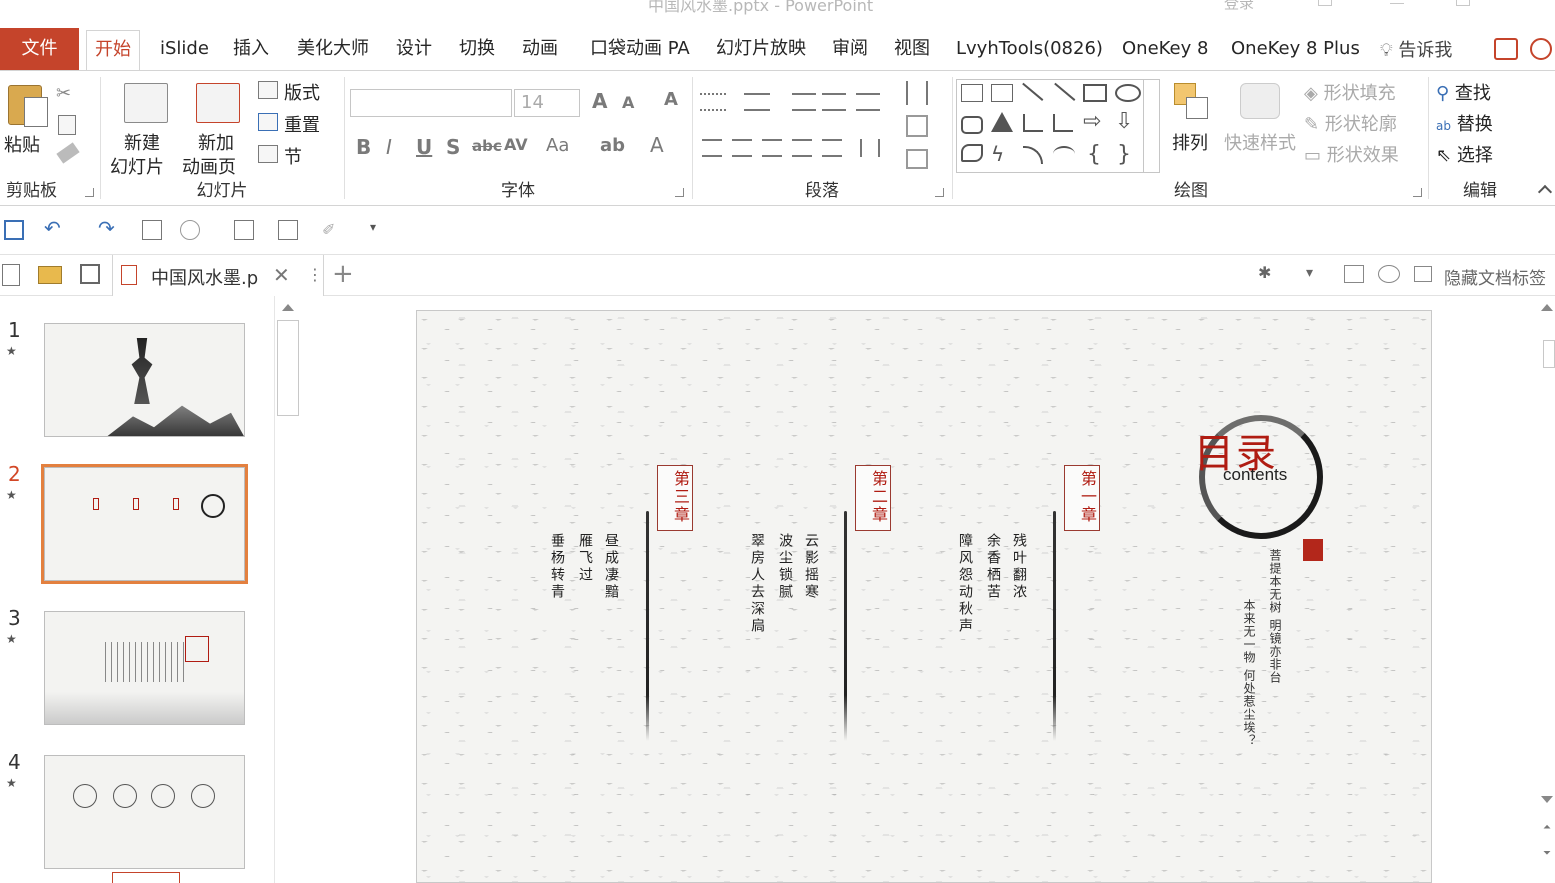 The width and height of the screenshot is (1555, 883). What do you see at coordinates (1325, 3) in the screenshot?
I see `ribbon-display-options-icon` at bounding box center [1325, 3].